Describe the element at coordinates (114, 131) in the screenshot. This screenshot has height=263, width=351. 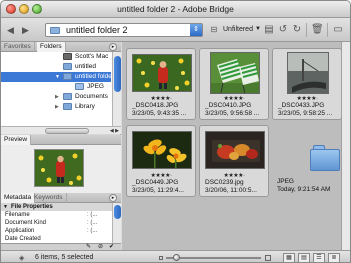
I see `scroll-arrows-icon: ◀ ▶` at that location.